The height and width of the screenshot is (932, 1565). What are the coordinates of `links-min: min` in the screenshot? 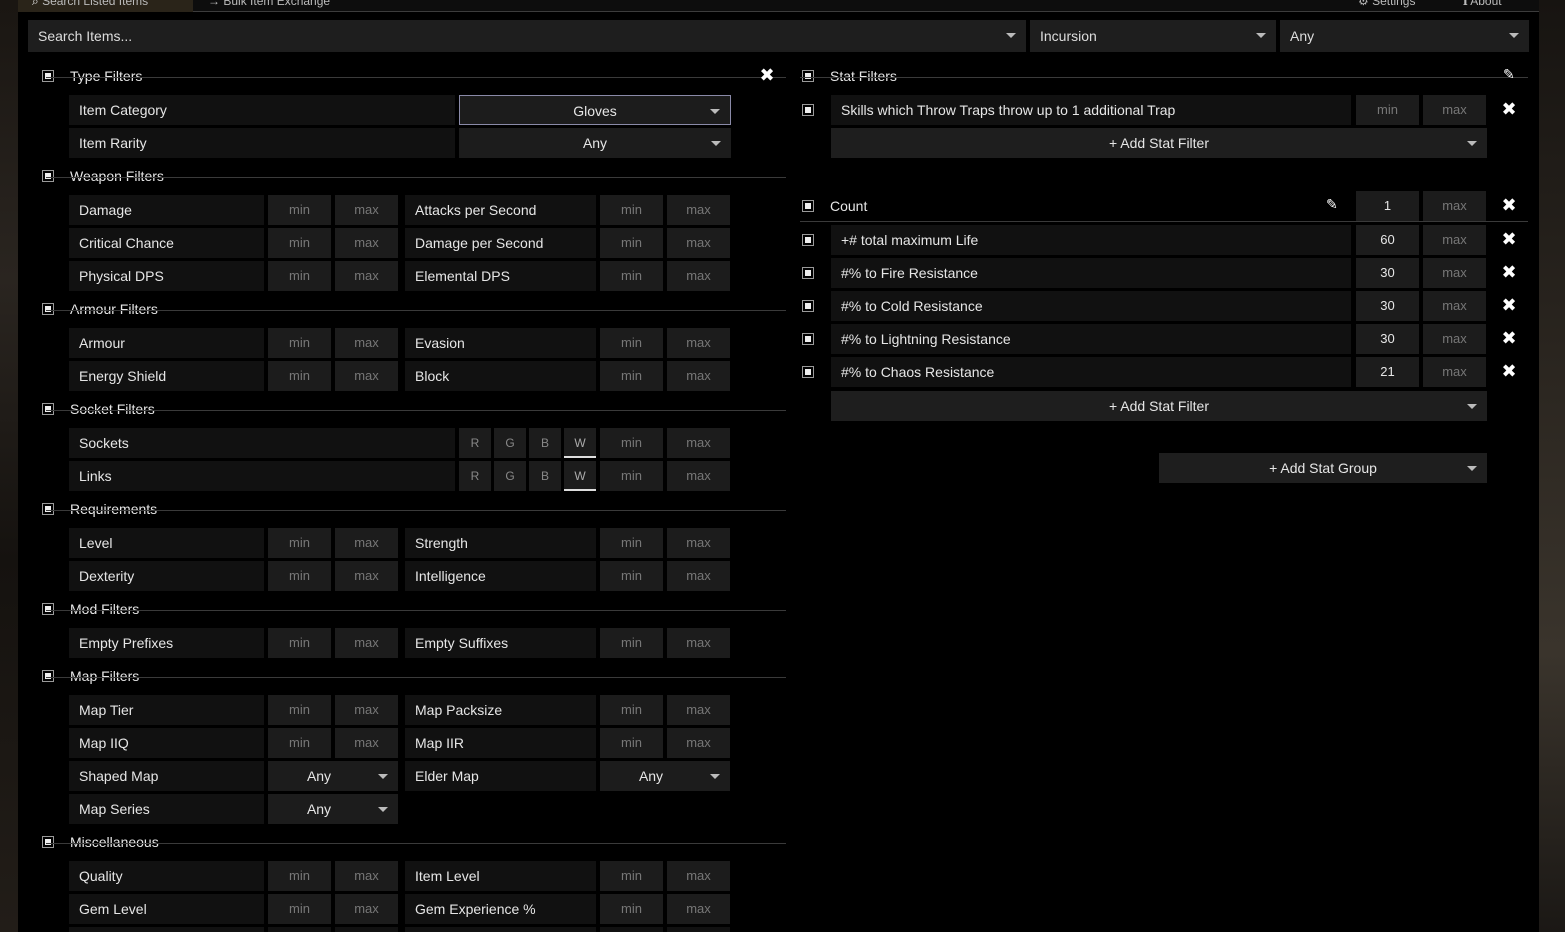 It's located at (631, 476).